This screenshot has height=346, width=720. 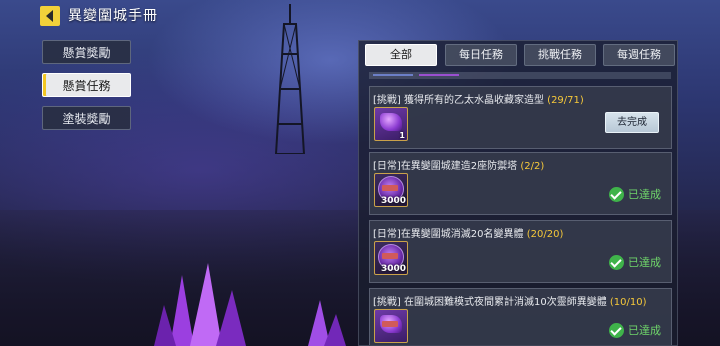 I want to click on go-complete-button: 去完成, so click(x=632, y=122).